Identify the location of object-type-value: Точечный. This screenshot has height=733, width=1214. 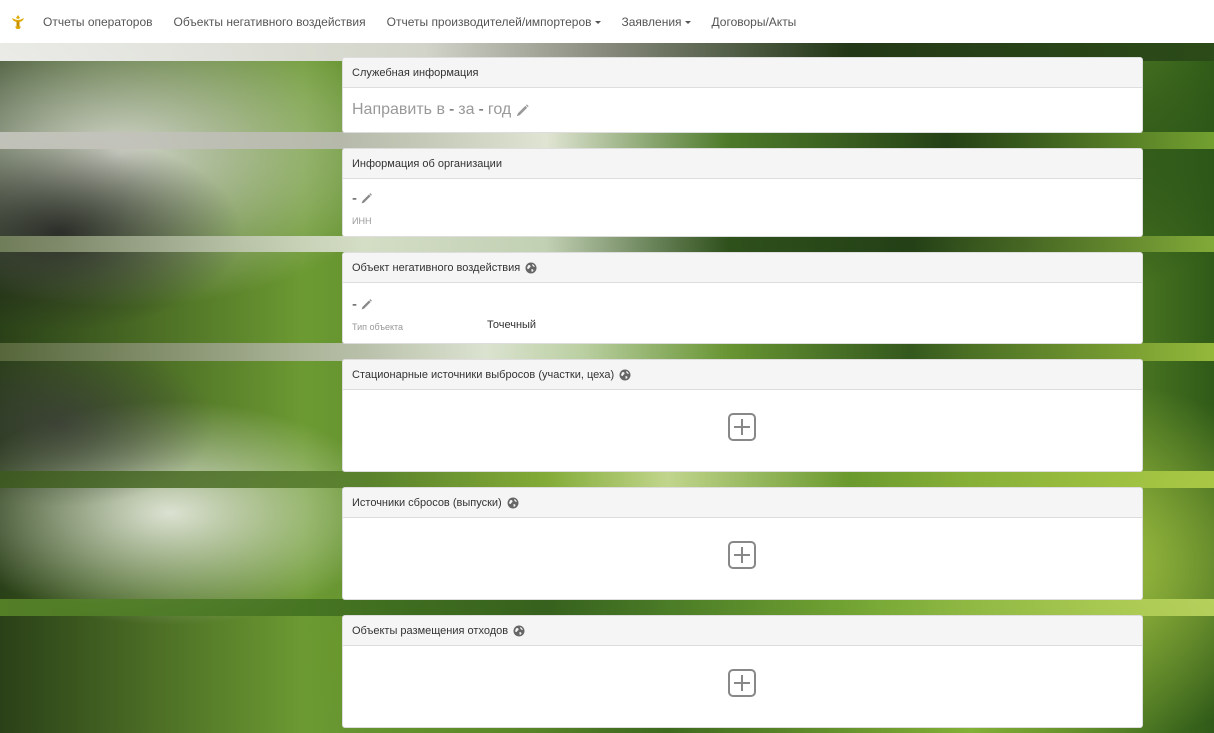
(512, 325).